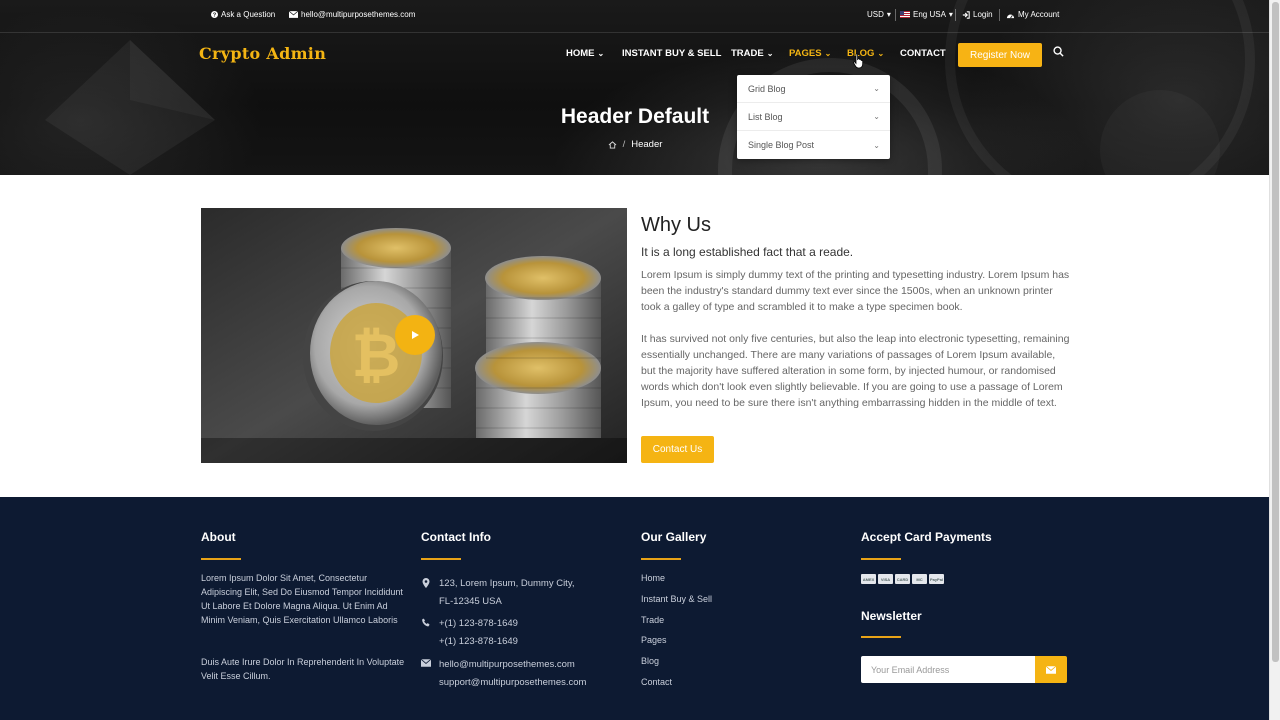 The image size is (1280, 720). What do you see at coordinates (891, 616) in the screenshot?
I see `footer-newsletter-title: Newsletter` at bounding box center [891, 616].